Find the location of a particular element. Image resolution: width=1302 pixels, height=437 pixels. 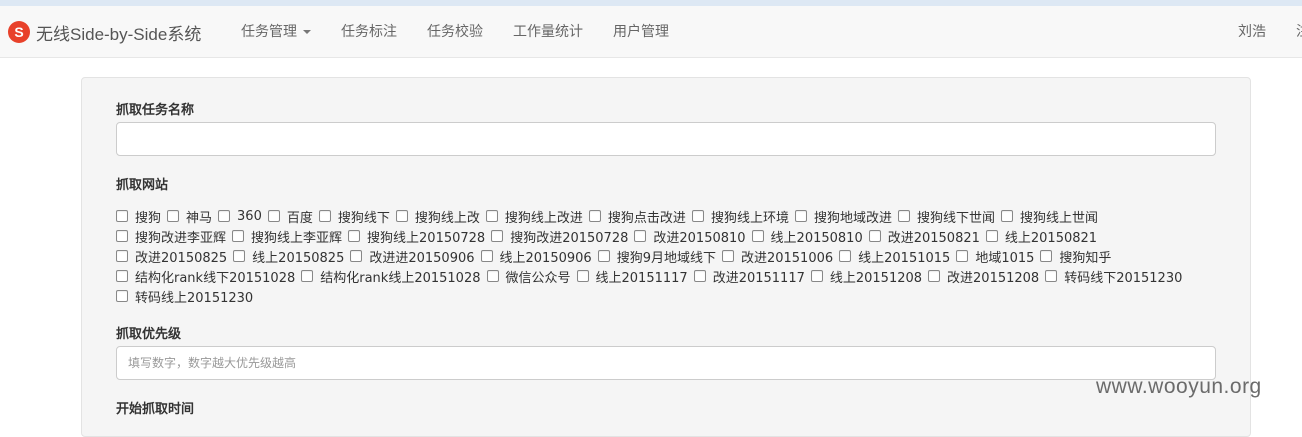

site-checkbox: 搜狗9月地域线下 is located at coordinates (656, 256).